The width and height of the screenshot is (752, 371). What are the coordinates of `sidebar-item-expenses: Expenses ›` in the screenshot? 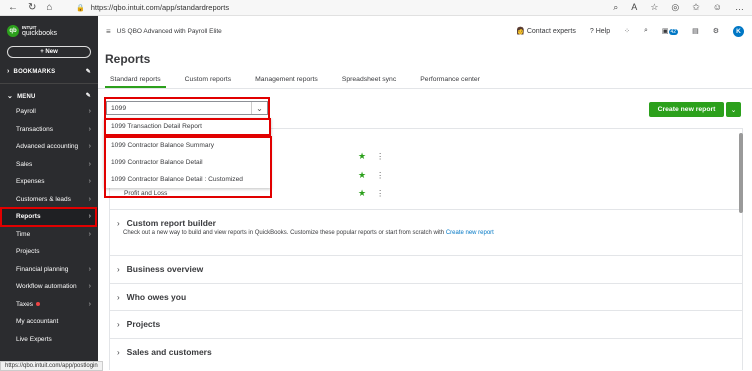 It's located at (49, 182).